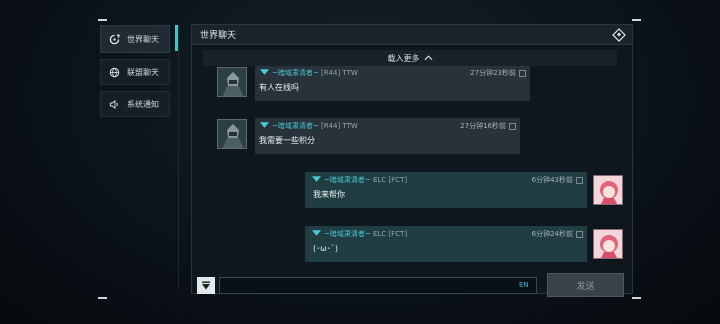  I want to click on page-title: 世界聊天, so click(218, 36).